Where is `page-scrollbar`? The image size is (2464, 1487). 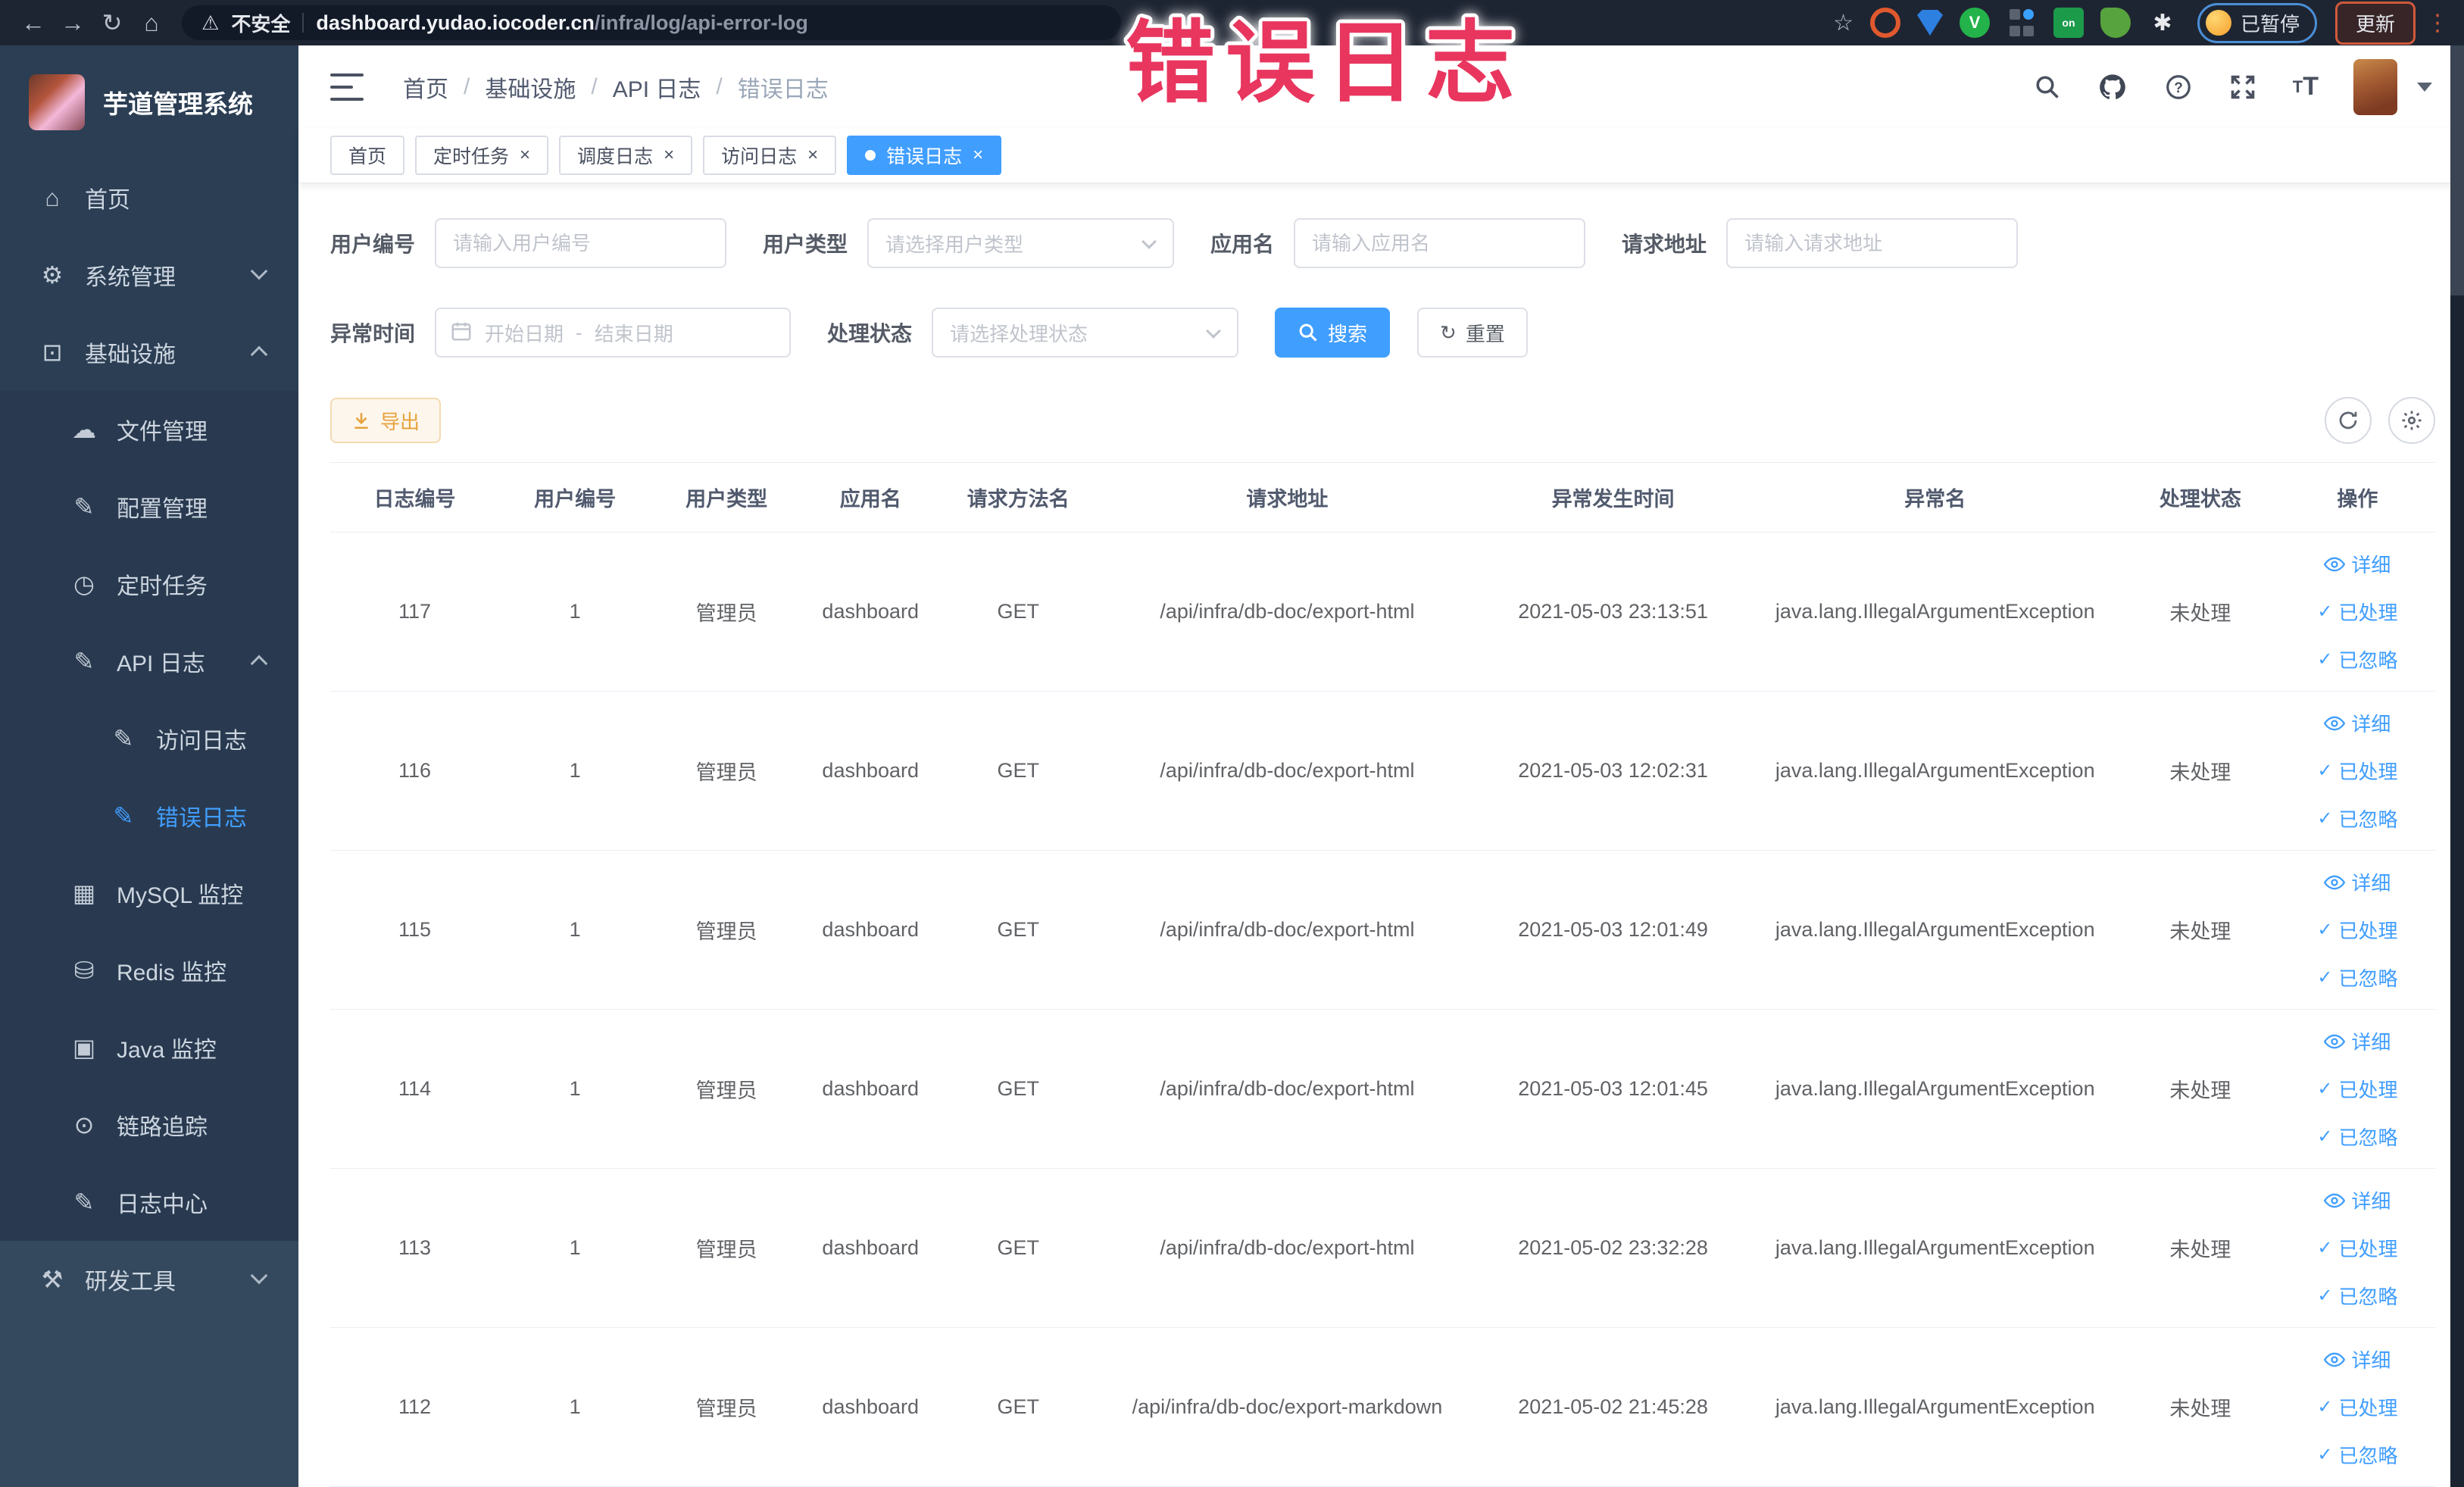
page-scrollbar is located at coordinates (2457, 766).